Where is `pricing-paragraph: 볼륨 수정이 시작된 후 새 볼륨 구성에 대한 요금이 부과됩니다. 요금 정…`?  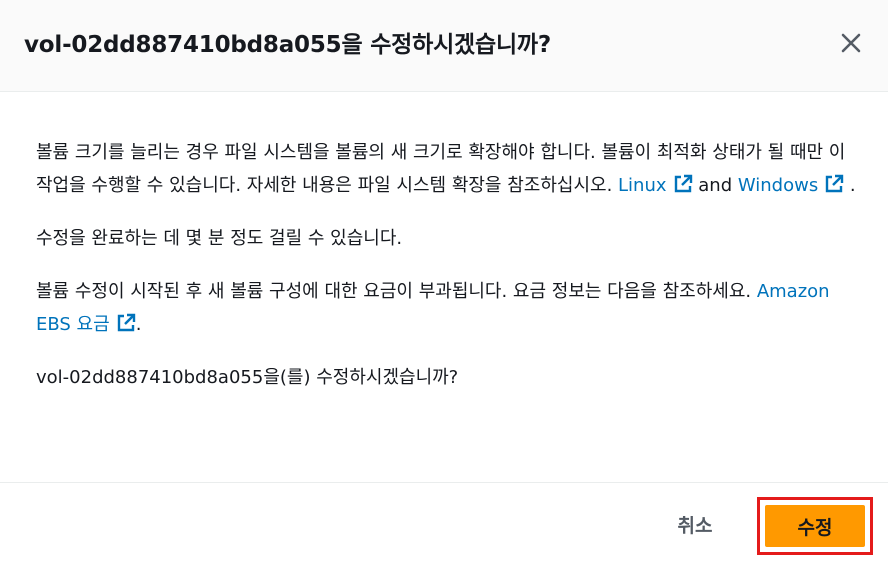
pricing-paragraph: 볼륨 수정이 시작된 후 새 볼륨 구성에 대한 요금이 부과됩니다. 요금 정… is located at coordinates (446, 308).